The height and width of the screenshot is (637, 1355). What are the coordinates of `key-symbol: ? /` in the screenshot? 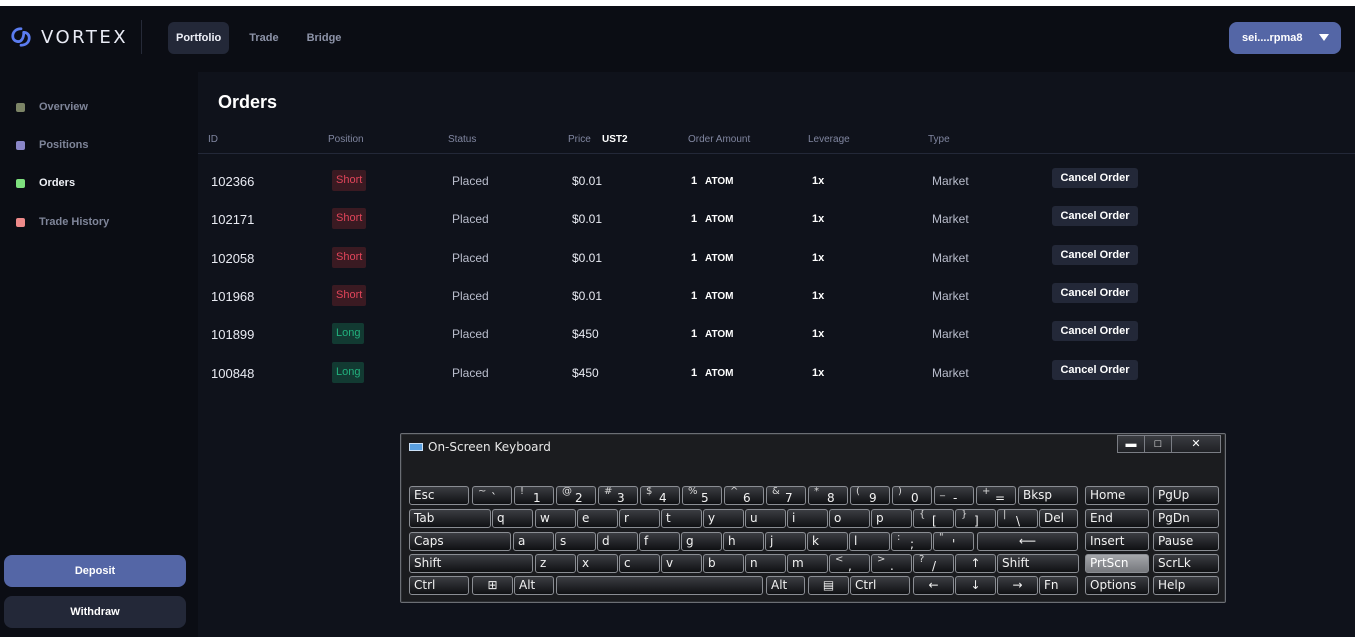 It's located at (933, 563).